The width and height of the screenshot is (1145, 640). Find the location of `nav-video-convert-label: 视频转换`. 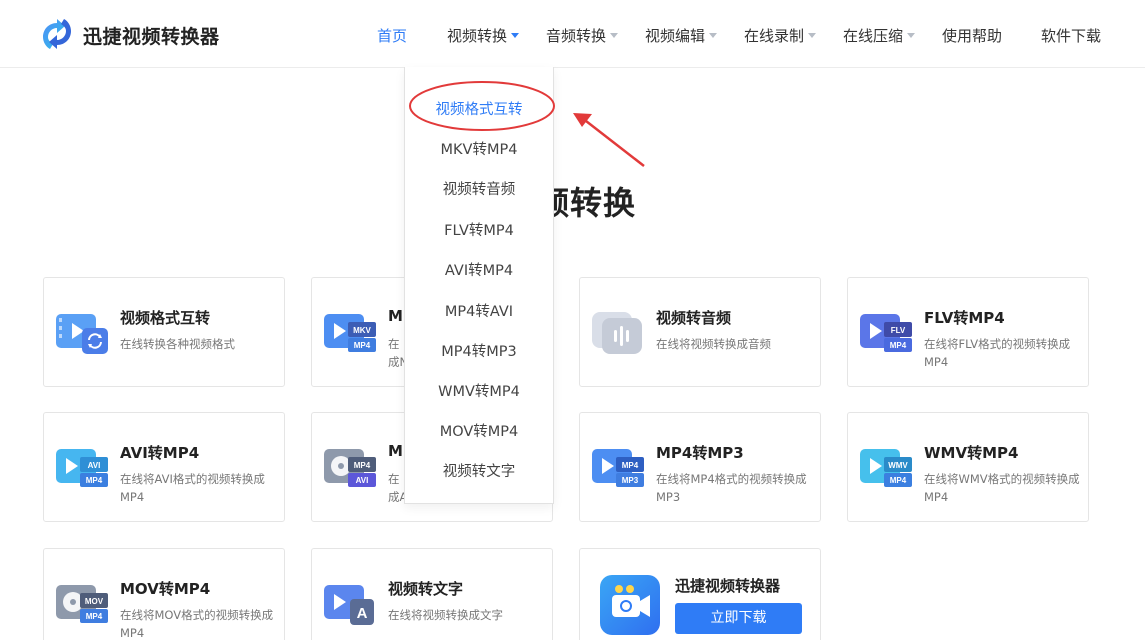

nav-video-convert-label: 视频转换 is located at coordinates (477, 36).